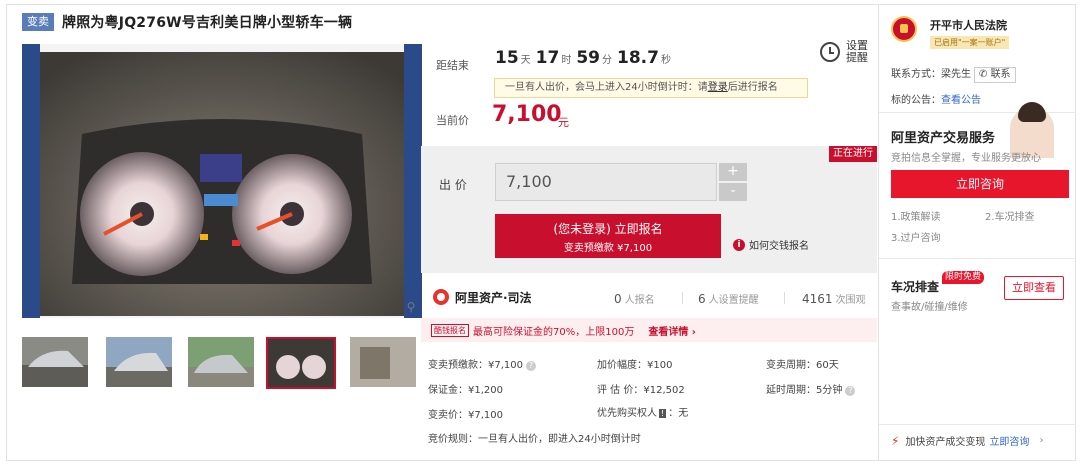 This screenshot has height=464, width=1080. Describe the element at coordinates (641, 390) in the screenshot. I see `appraisal-info: 评 估 价：¥12,502` at that location.